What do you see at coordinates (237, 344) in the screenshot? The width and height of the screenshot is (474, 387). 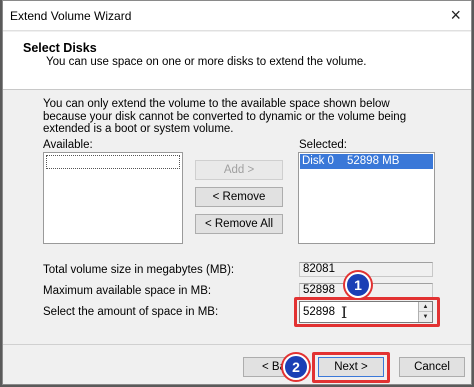 I see `footer-divider` at bounding box center [237, 344].